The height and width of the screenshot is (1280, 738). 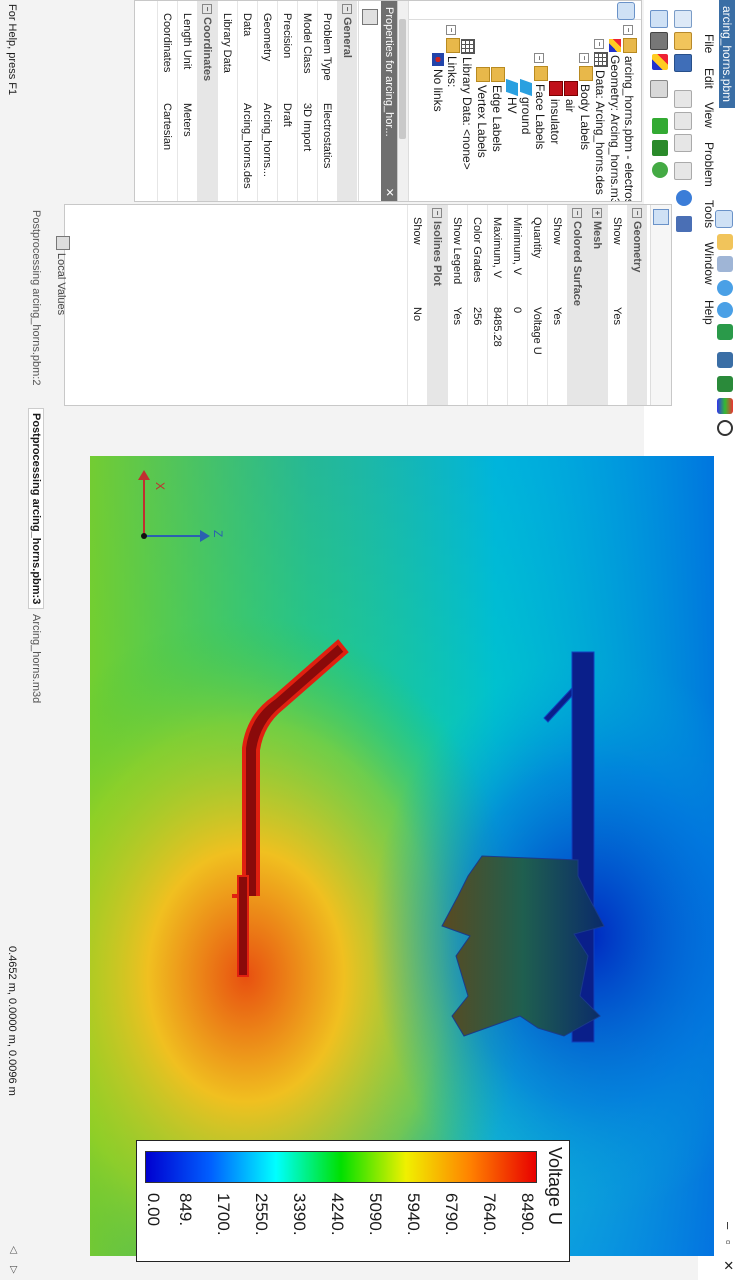 I want to click on menu-edit: Edit, so click(x=709, y=78).